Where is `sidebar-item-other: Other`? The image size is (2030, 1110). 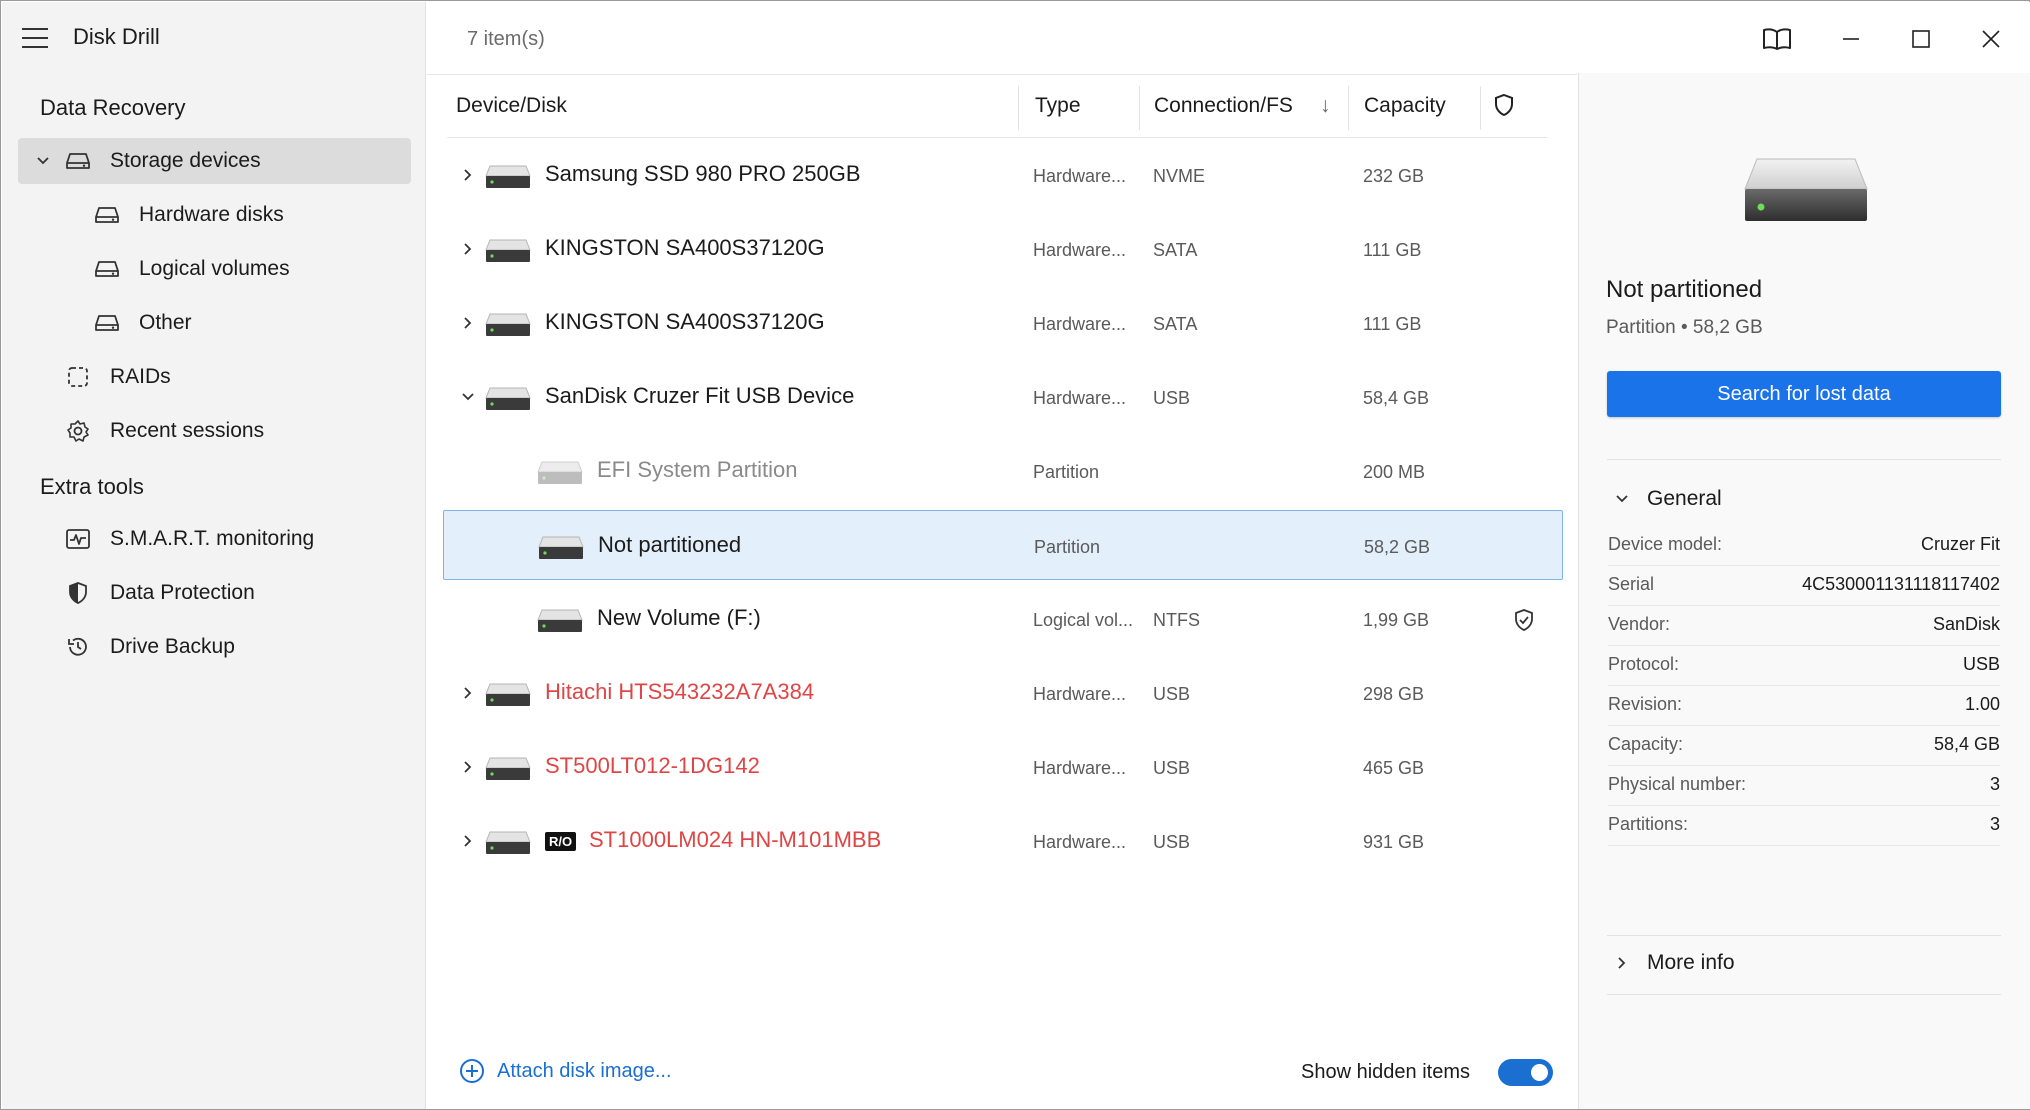
sidebar-item-other: Other is located at coordinates (214, 323).